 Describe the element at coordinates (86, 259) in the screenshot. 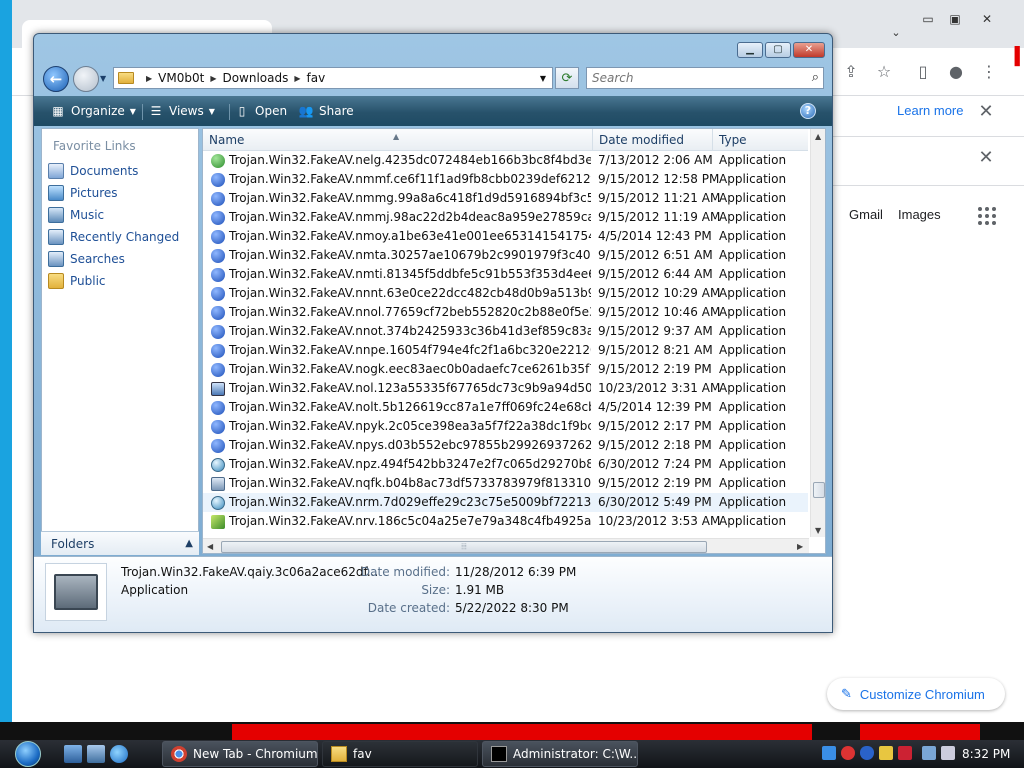

I see `favorite-searches: Searches` at that location.